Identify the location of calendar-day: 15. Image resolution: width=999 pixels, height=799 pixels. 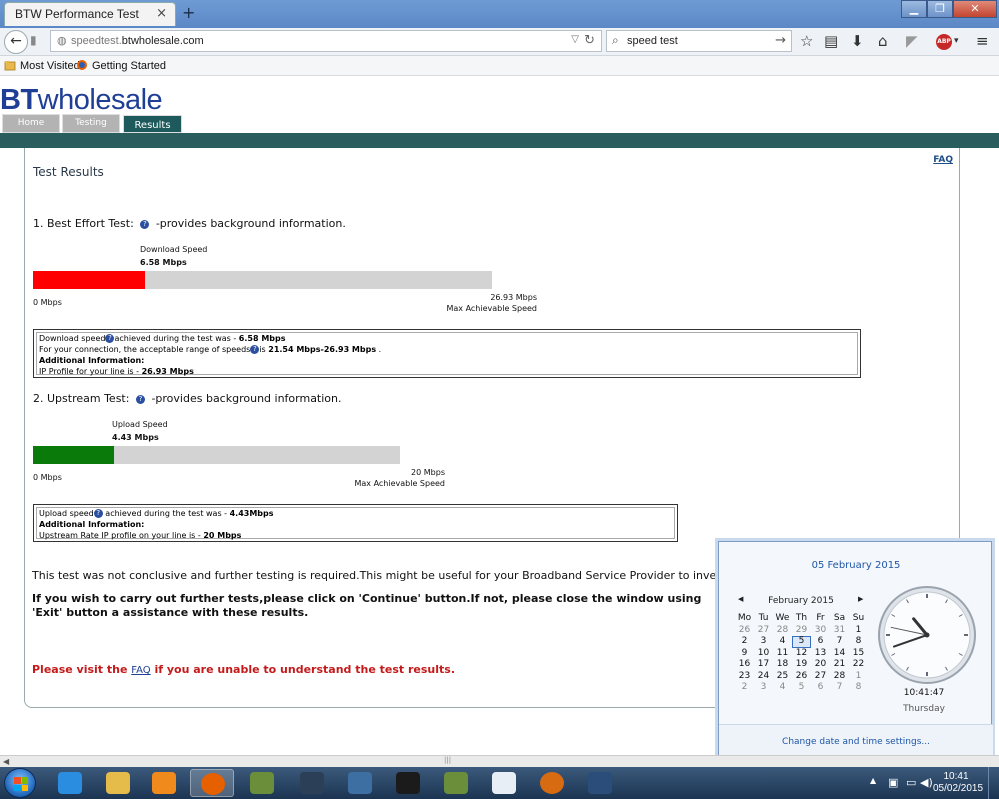
(858, 654).